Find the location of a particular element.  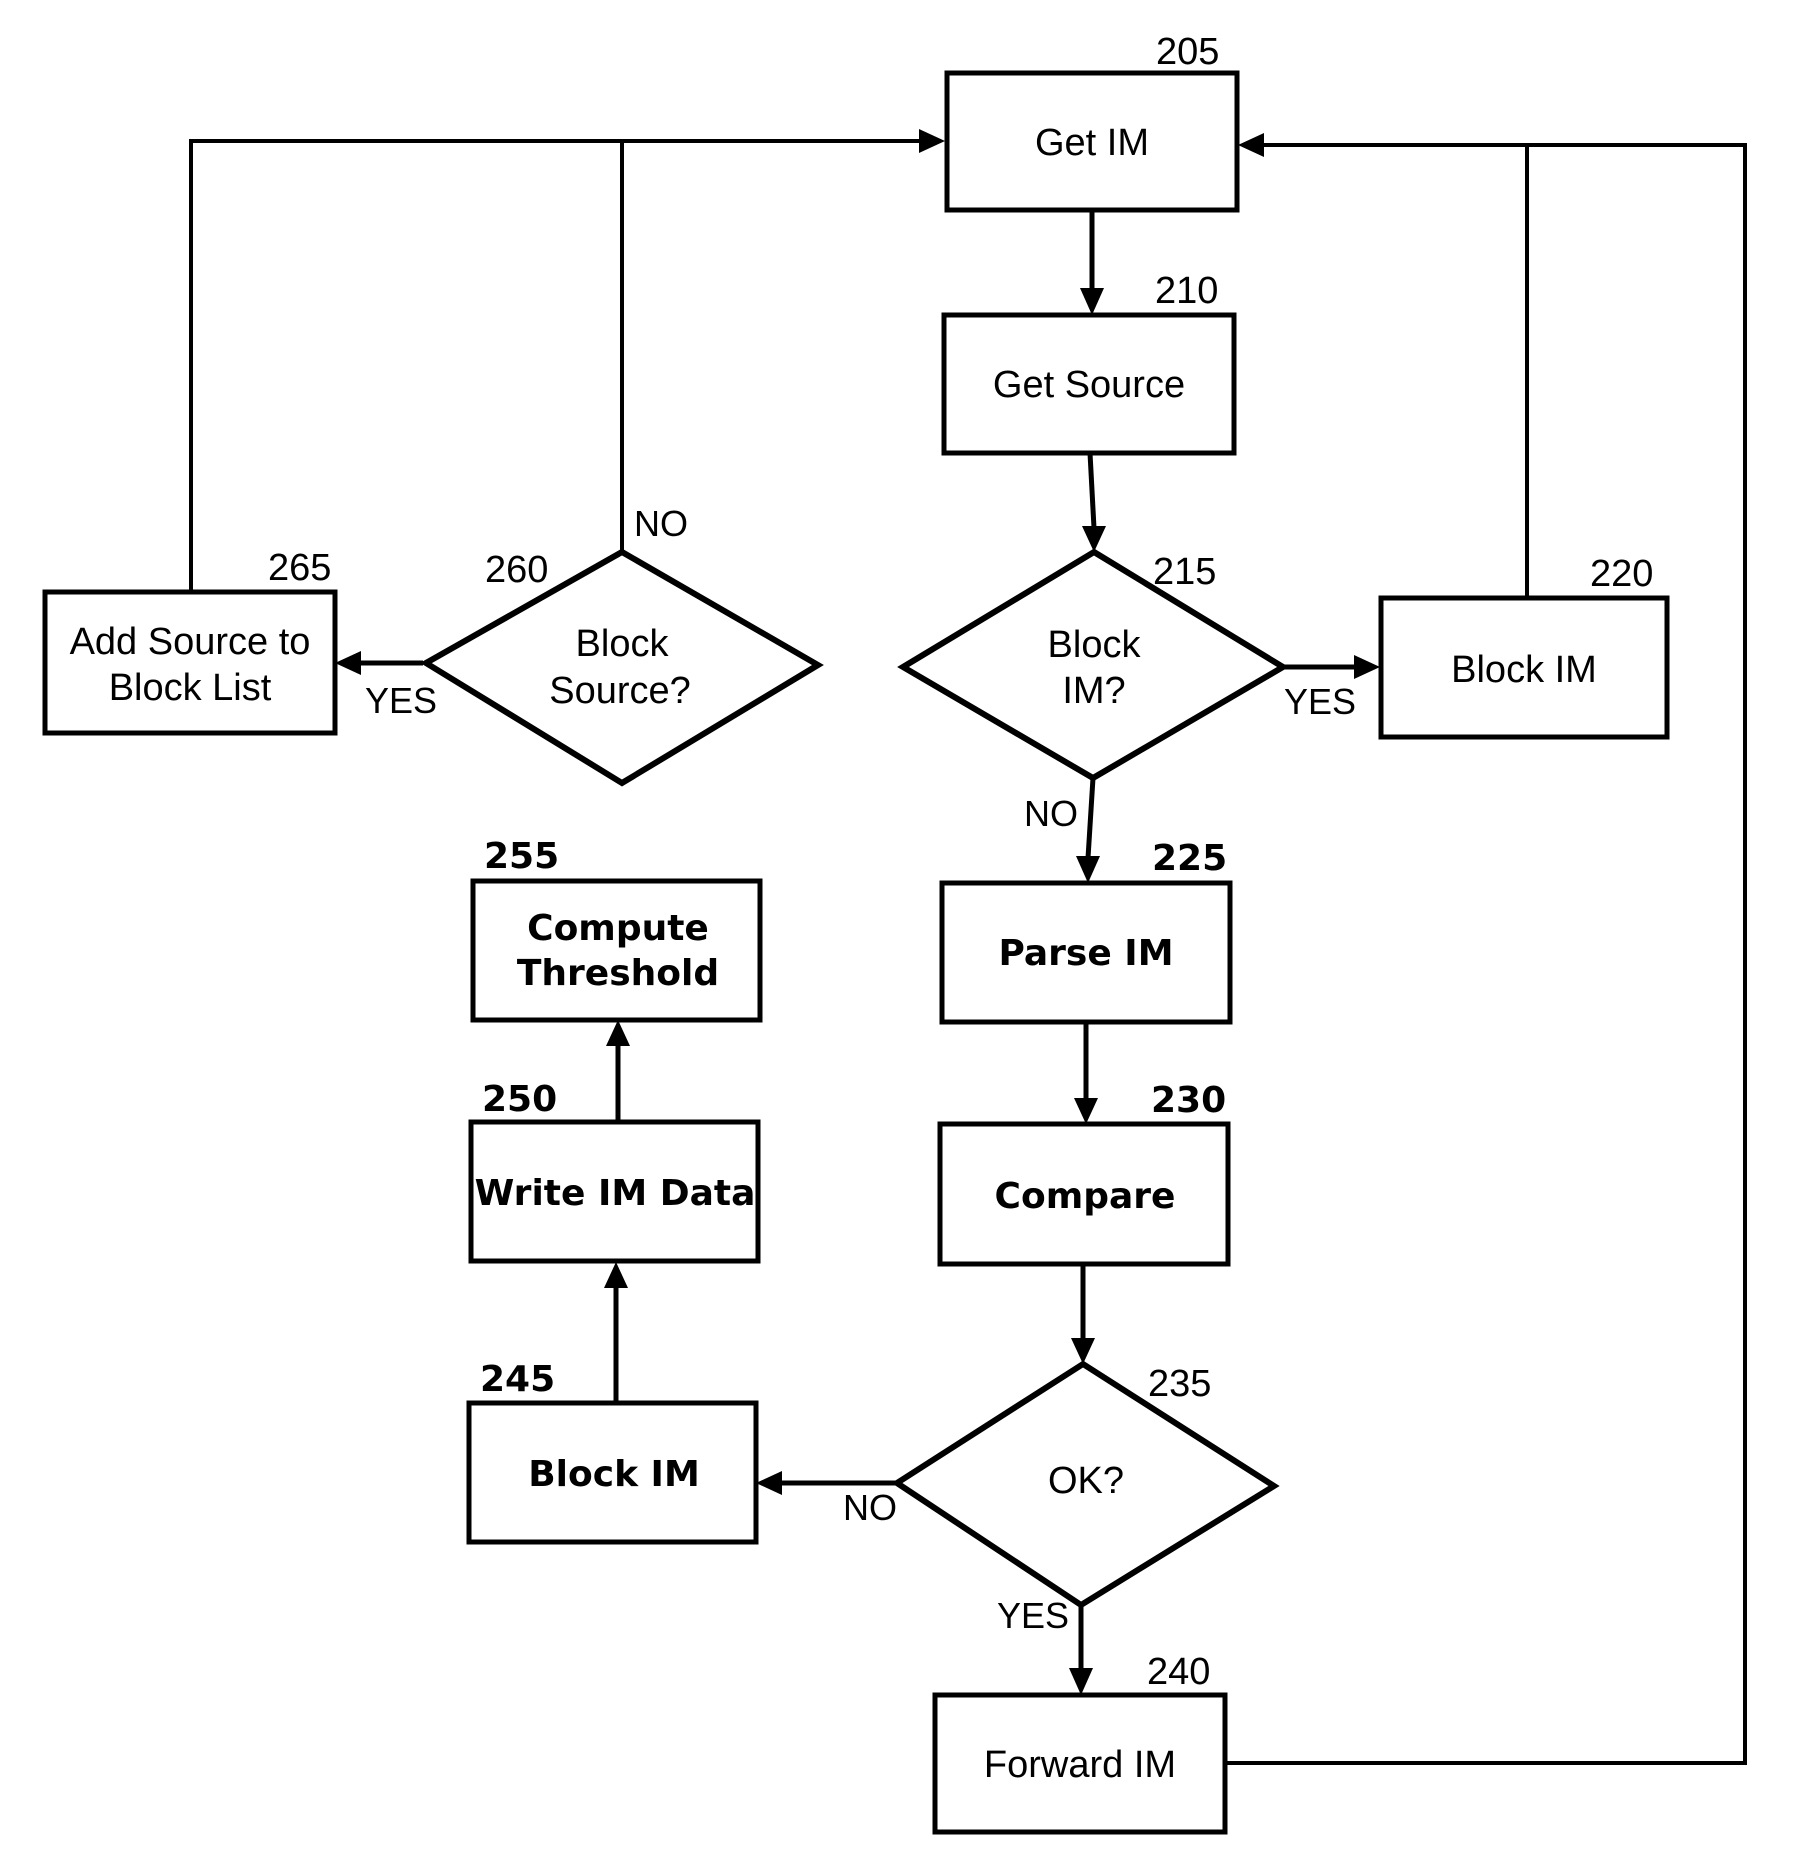

ref-number: 210 is located at coordinates (1186, 291).